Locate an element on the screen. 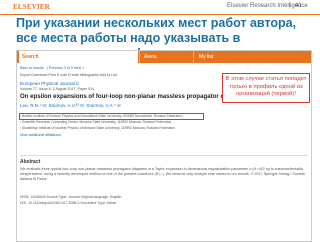 Image resolution: width=320 pixels, height=242 pixels. highlight-box is located at coordinates (111, 116).